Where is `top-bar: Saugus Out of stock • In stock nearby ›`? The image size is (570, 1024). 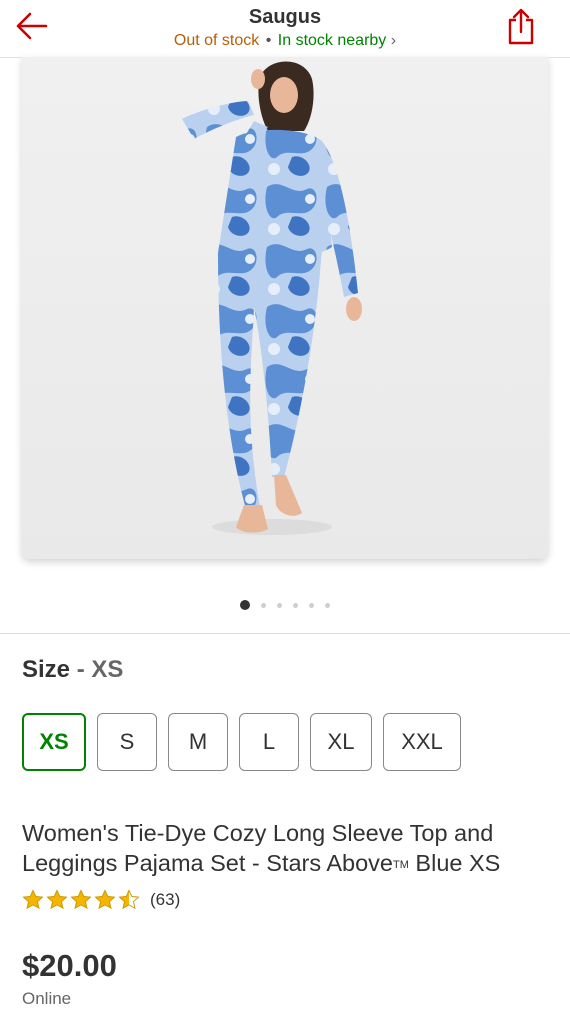
top-bar: Saugus Out of stock • In stock nearby › is located at coordinates (285, 29).